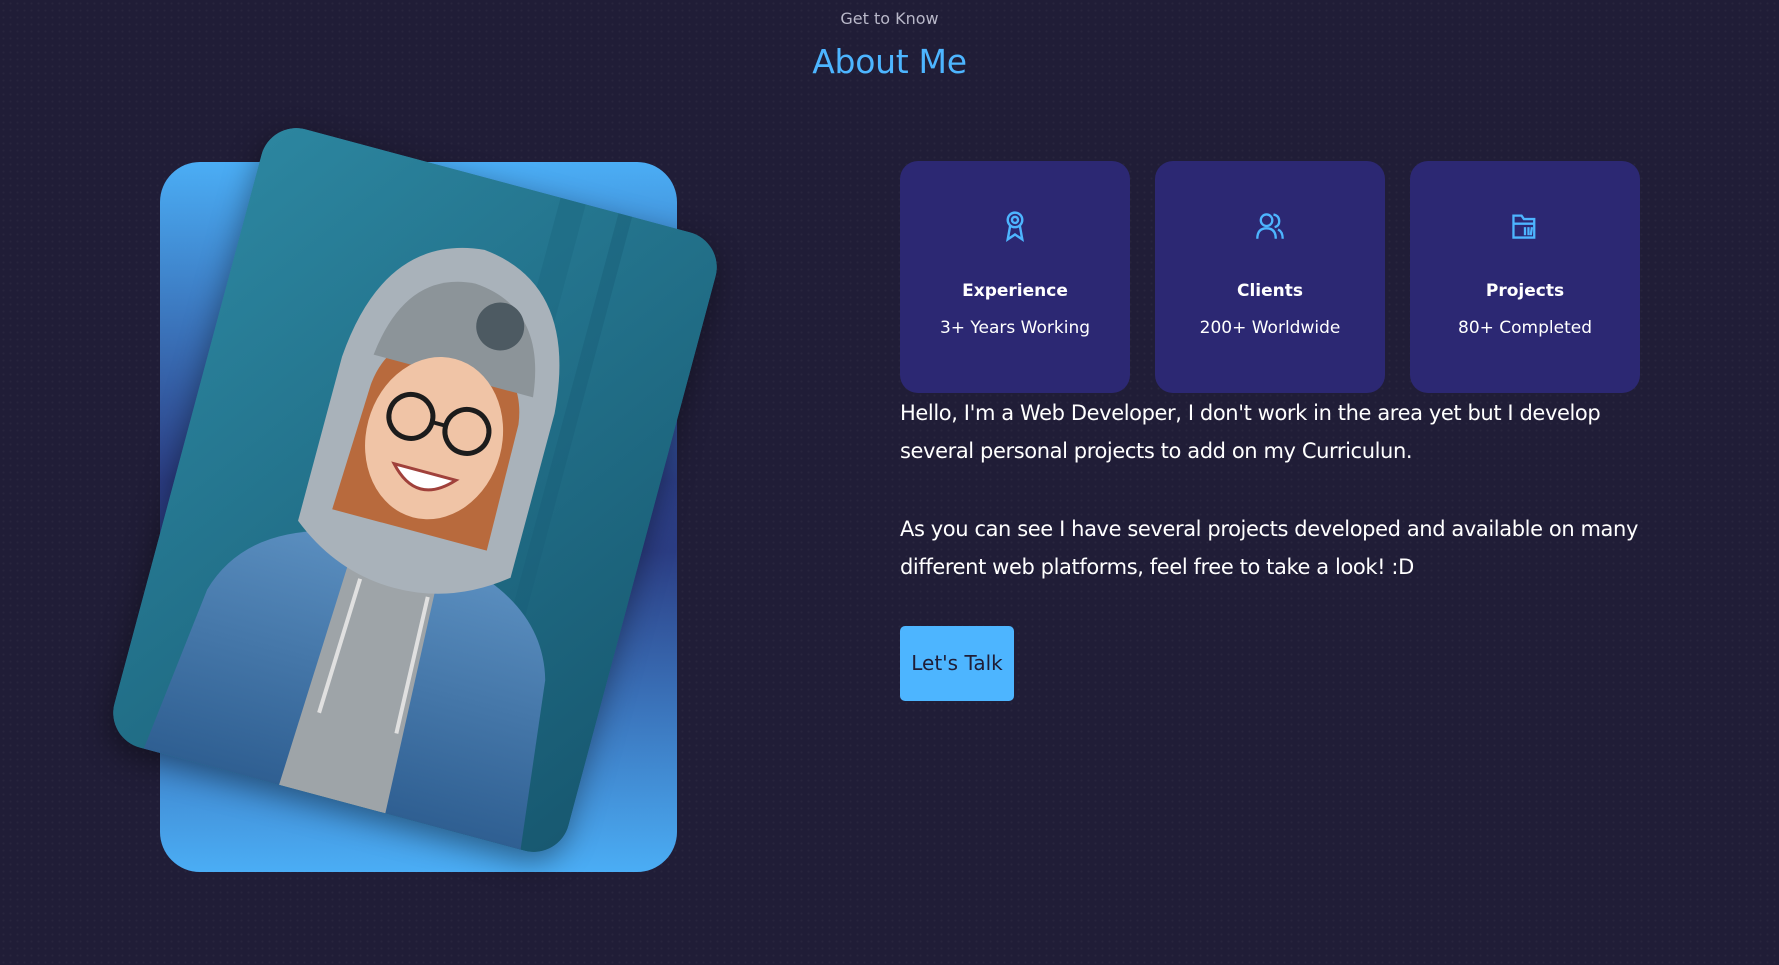 This screenshot has width=1779, height=965. Describe the element at coordinates (1015, 227) in the screenshot. I see `award-icon` at that location.